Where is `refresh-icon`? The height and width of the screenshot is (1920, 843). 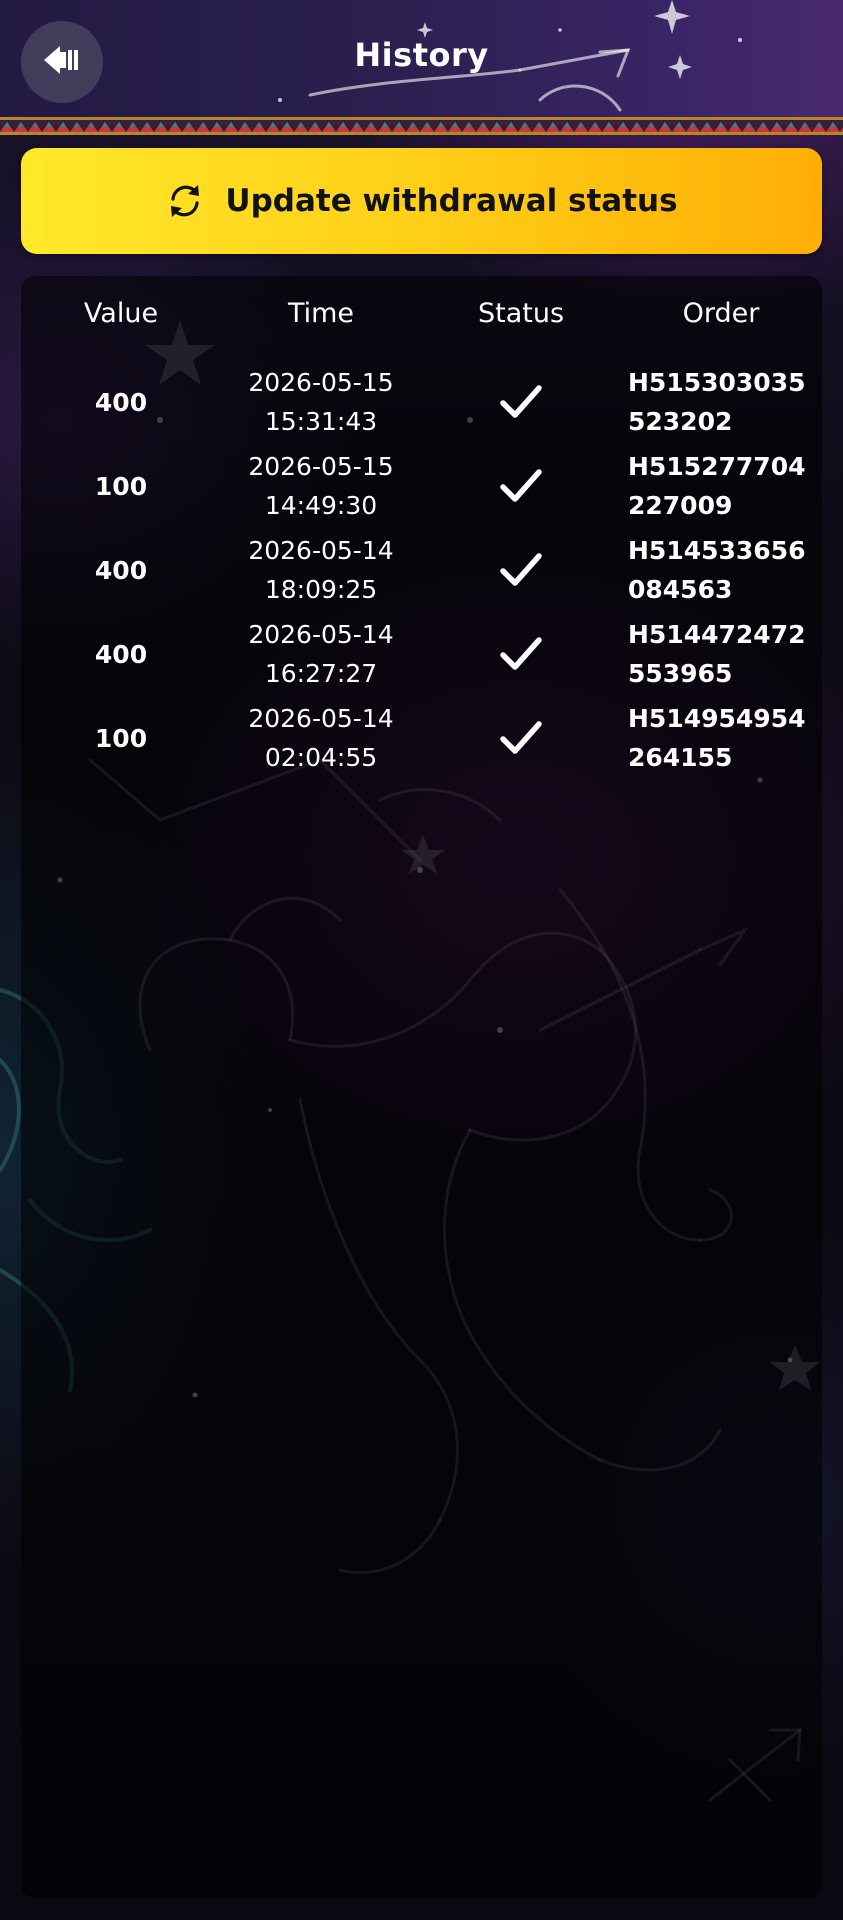 refresh-icon is located at coordinates (185, 201).